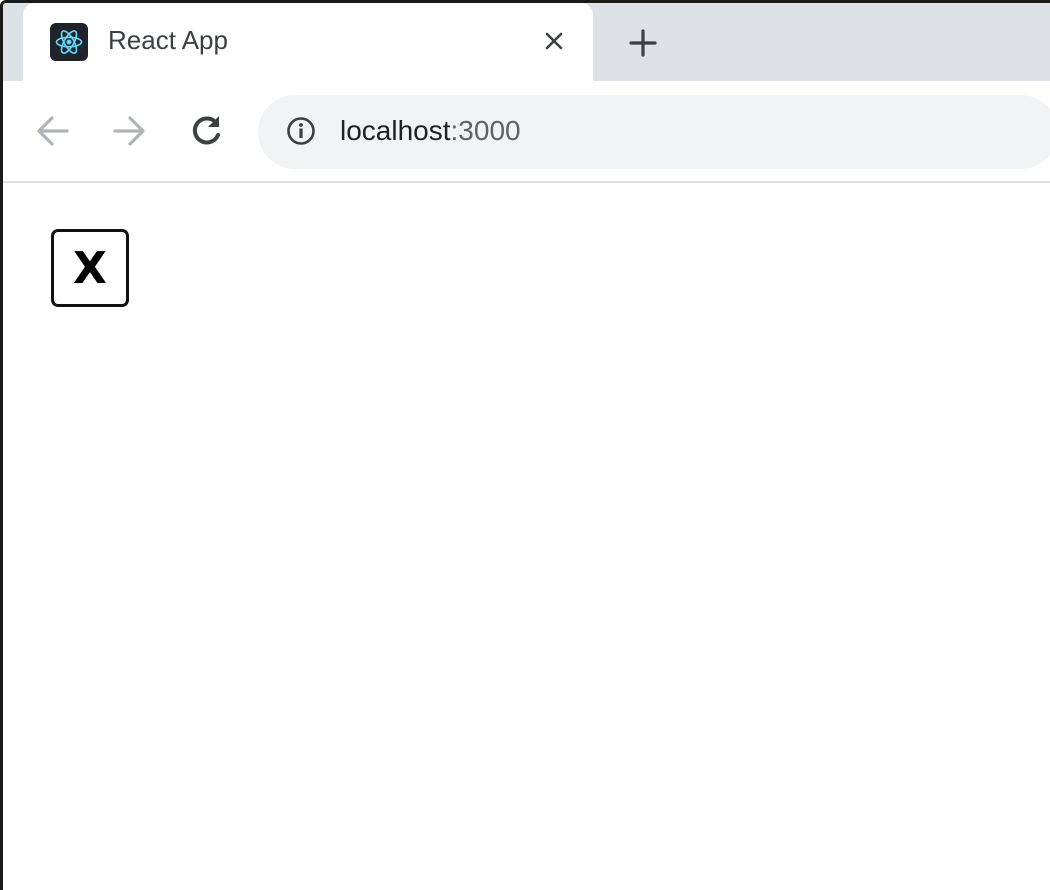 This screenshot has height=890, width=1050. I want to click on browser-toolbar: localhost:3000, so click(526, 132).